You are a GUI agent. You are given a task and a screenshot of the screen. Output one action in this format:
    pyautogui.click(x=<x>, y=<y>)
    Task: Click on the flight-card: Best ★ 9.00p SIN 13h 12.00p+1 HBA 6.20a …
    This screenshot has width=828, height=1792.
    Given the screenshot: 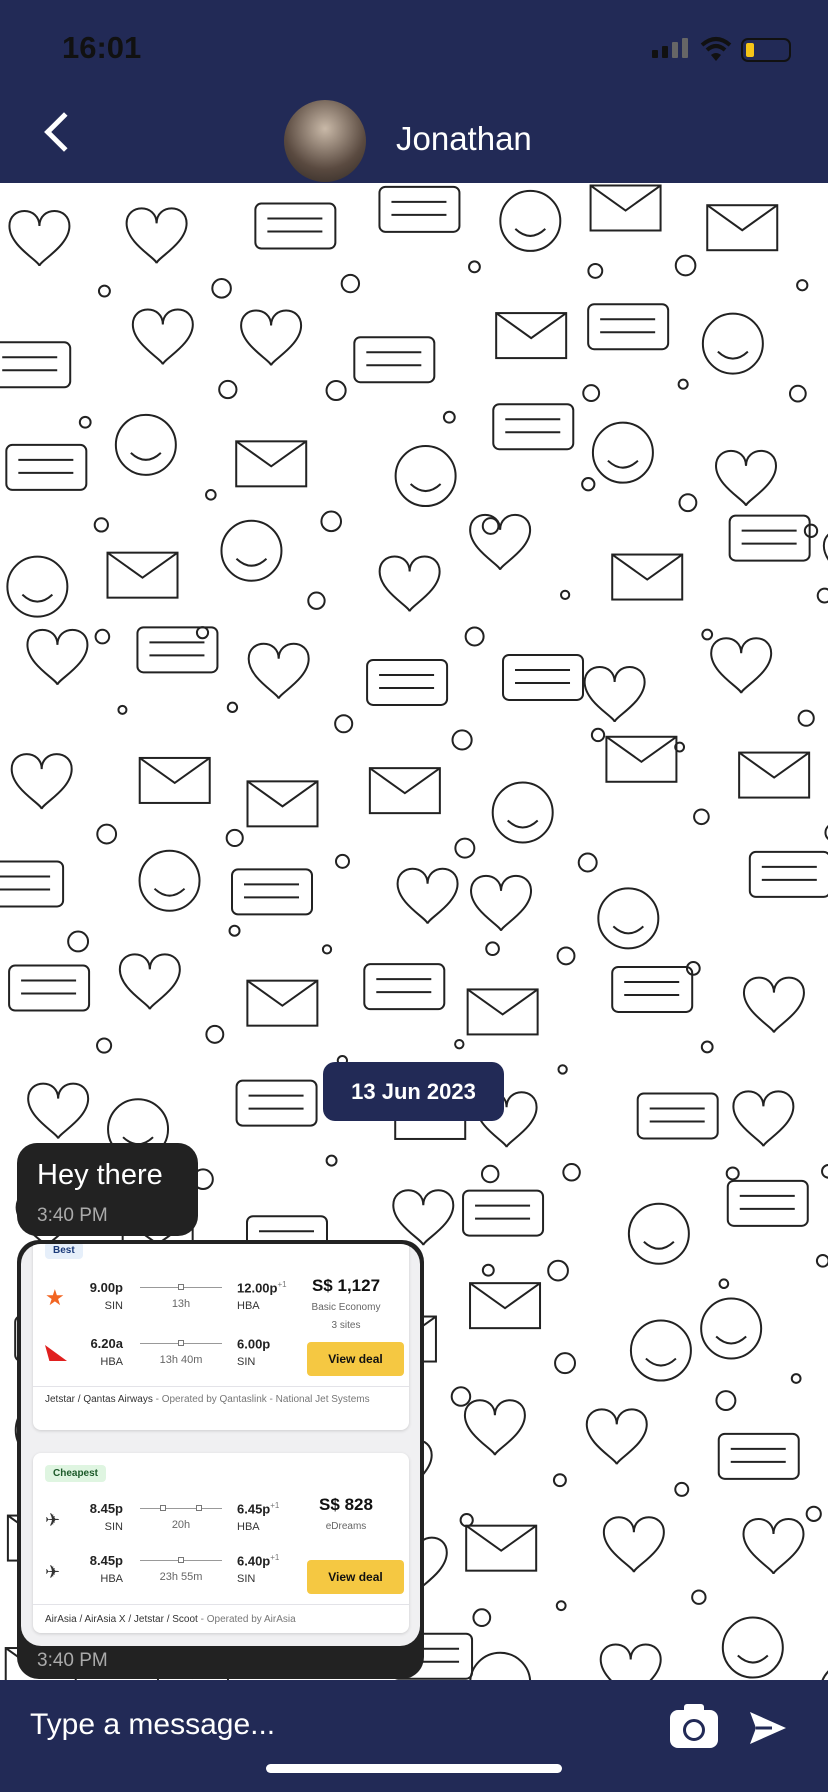 What is the action you would take?
    pyautogui.click(x=221, y=1337)
    